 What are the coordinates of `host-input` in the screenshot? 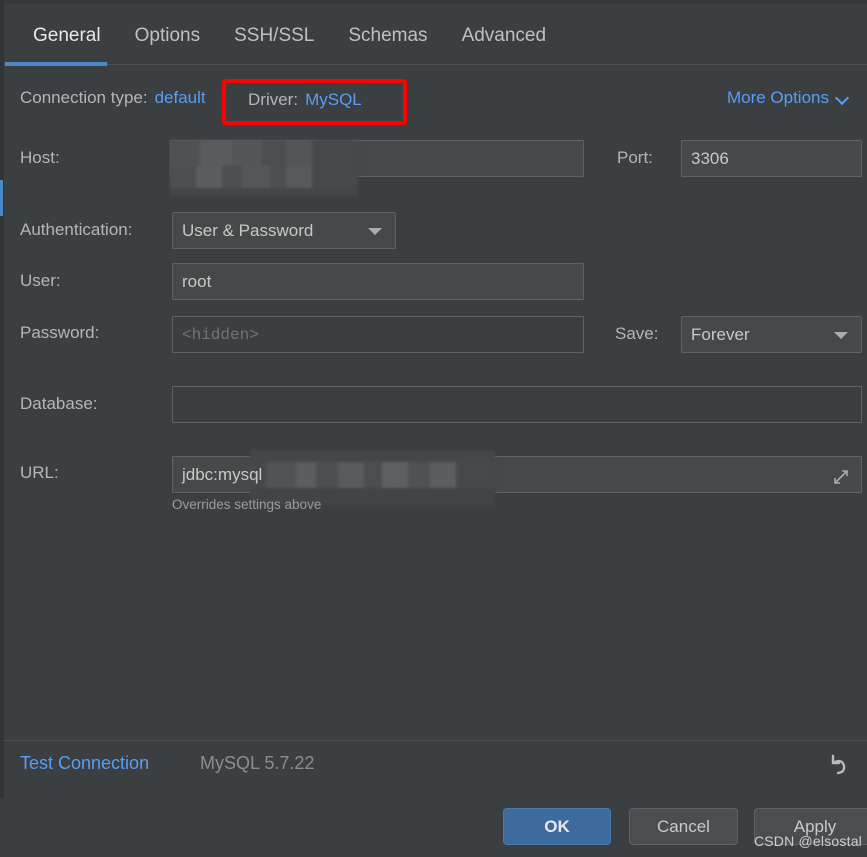 It's located at (377, 158).